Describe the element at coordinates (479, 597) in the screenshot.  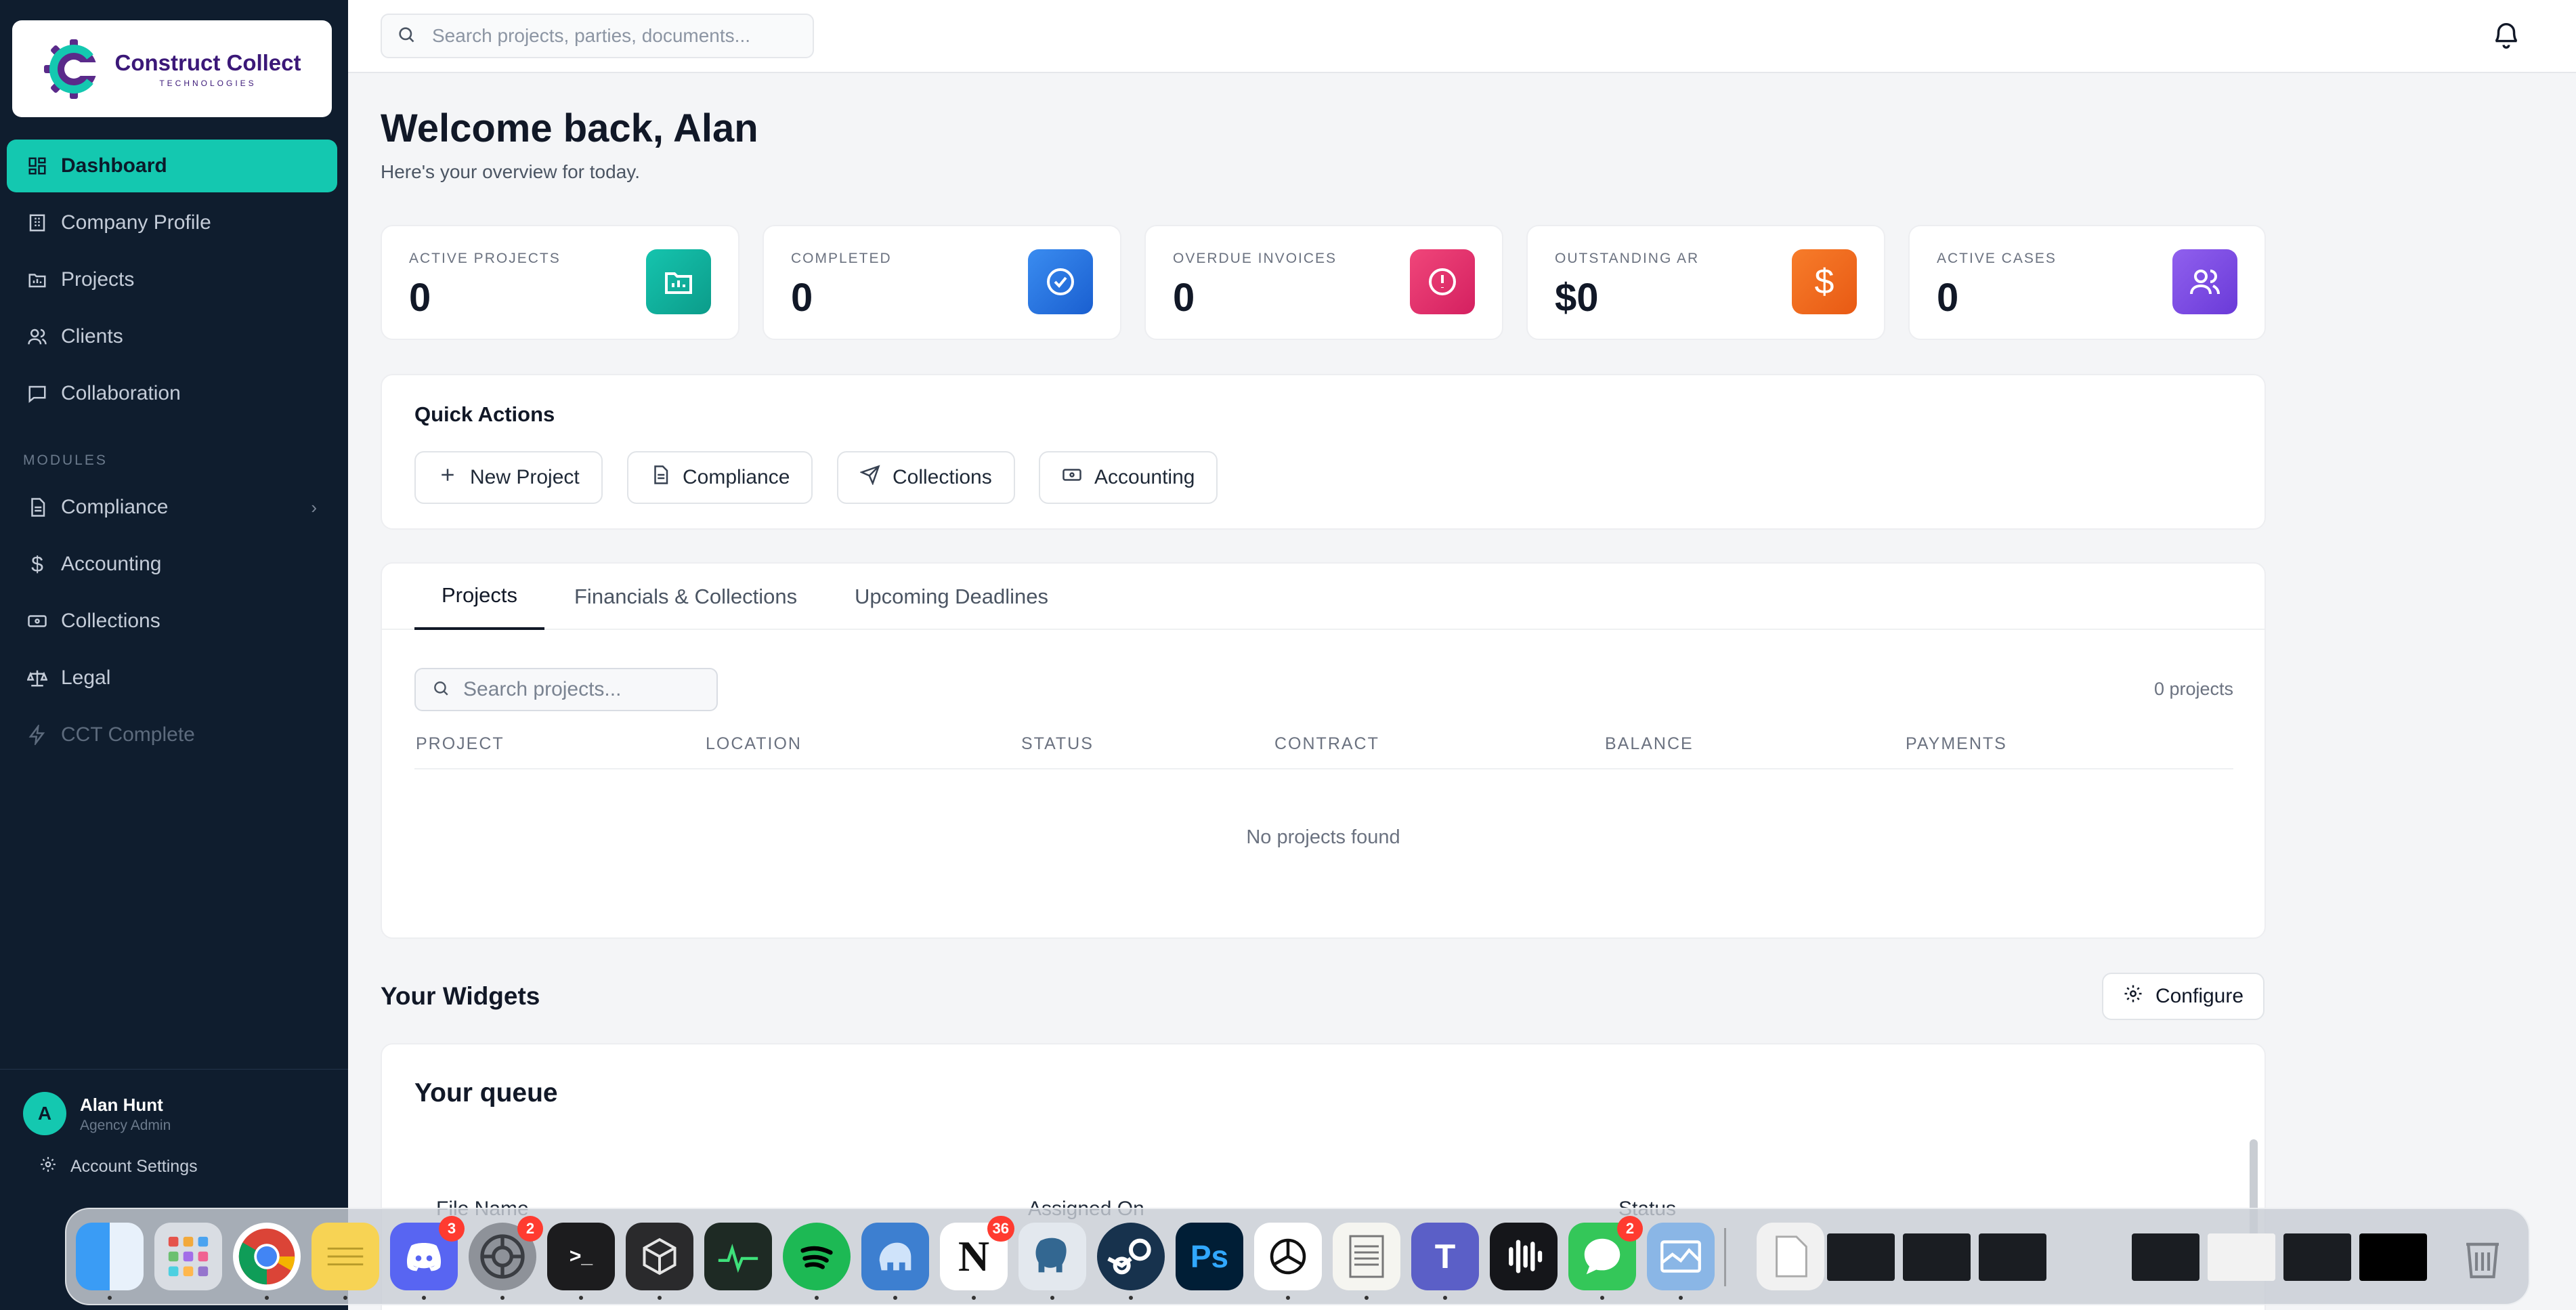
I see `tab-projects: Projects` at that location.